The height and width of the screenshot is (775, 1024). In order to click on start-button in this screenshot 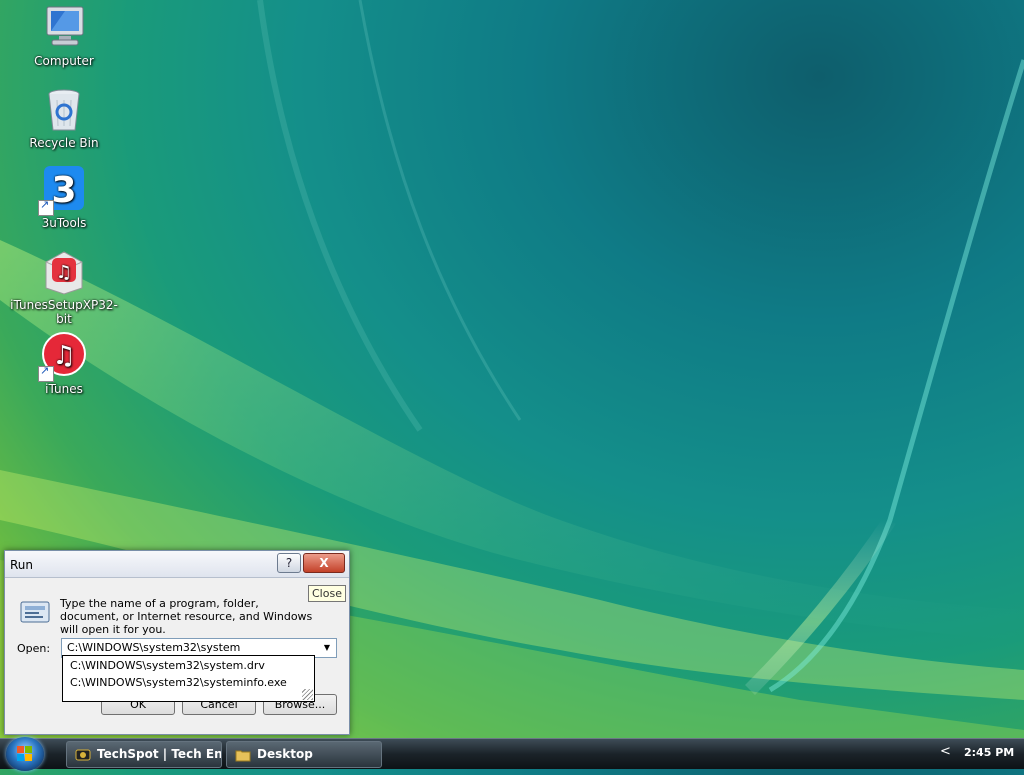, I will do `click(25, 754)`.